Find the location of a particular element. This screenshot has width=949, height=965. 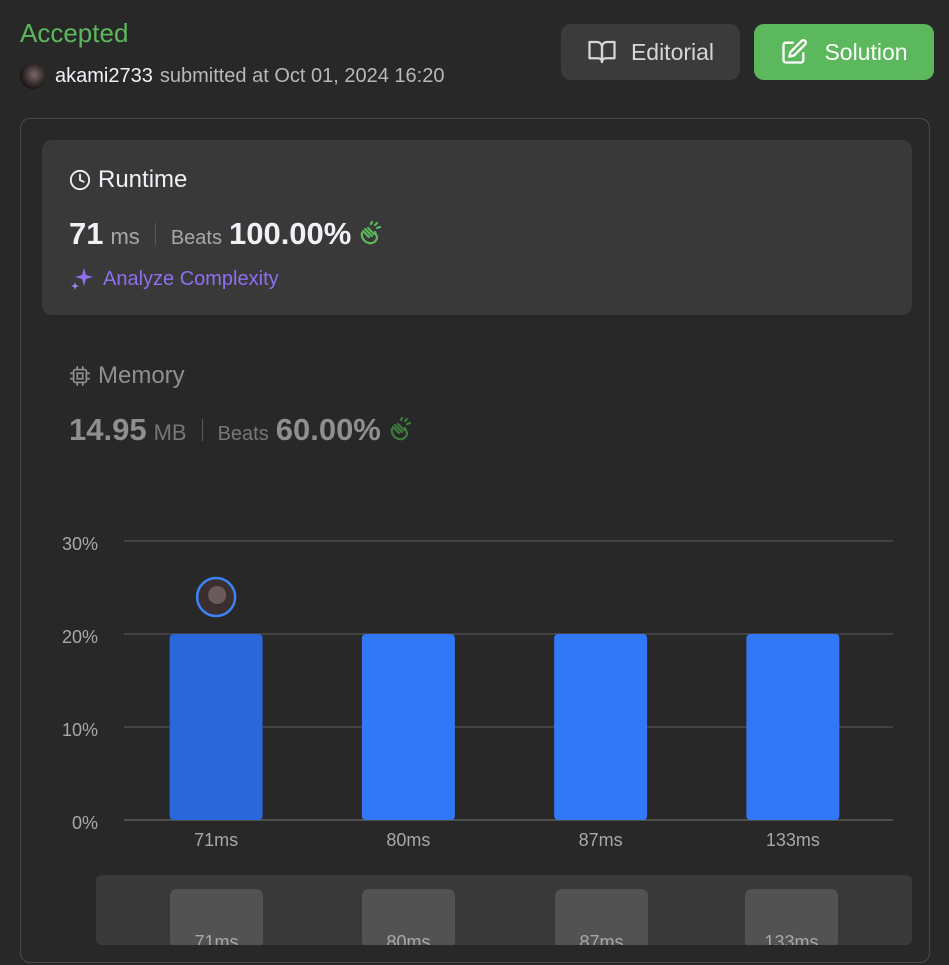

user-avatar is located at coordinates (33, 76).